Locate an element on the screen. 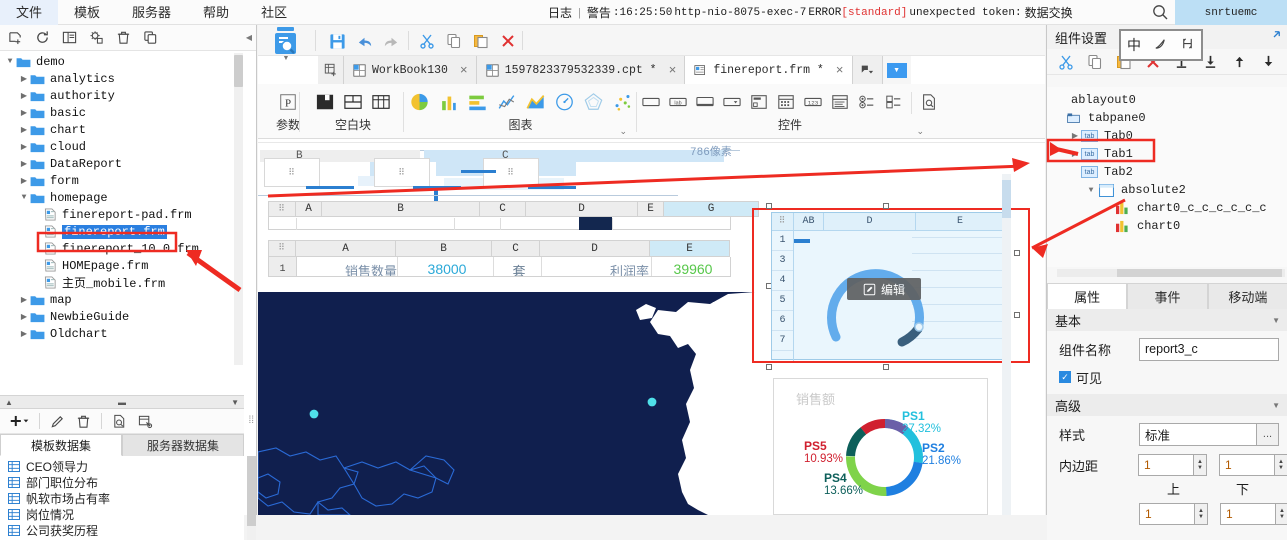  tab-properties: 属性 is located at coordinates (1087, 296).